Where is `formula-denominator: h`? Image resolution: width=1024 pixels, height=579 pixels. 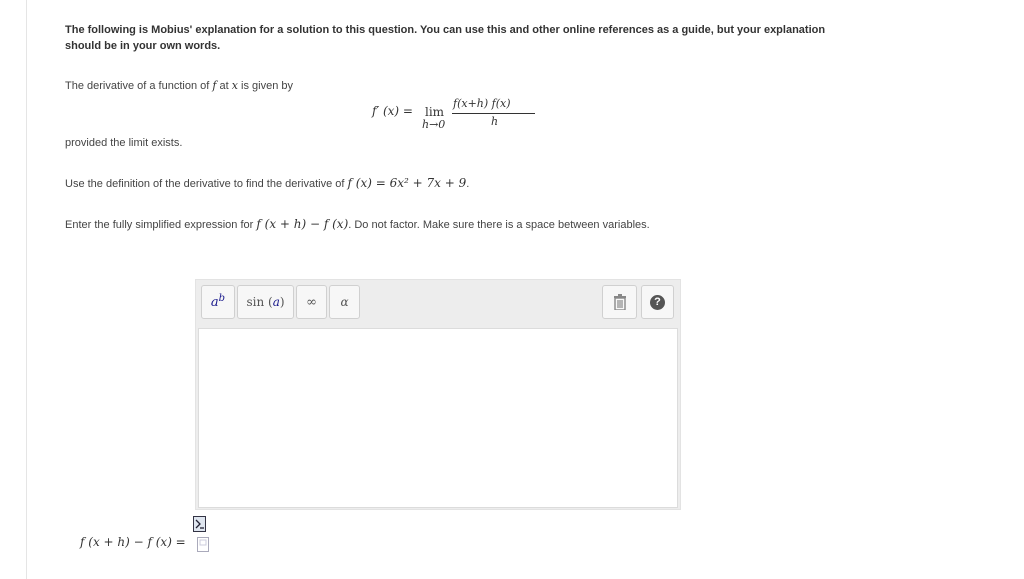
formula-denominator: h is located at coordinates (495, 121).